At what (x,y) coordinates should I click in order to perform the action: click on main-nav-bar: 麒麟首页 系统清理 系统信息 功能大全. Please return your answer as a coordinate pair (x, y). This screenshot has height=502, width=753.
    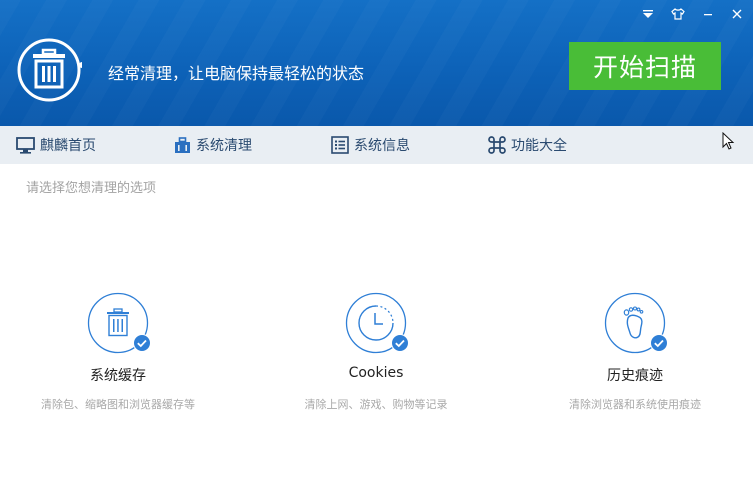
    Looking at the image, I should click on (376, 145).